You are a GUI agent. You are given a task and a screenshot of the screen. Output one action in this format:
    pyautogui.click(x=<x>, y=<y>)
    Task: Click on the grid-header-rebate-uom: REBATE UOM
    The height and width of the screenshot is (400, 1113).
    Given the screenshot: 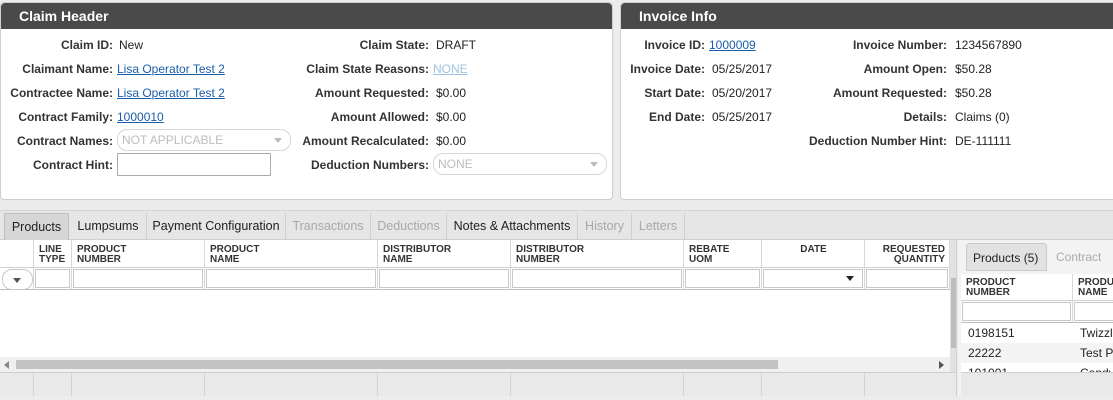 What is the action you would take?
    pyautogui.click(x=723, y=254)
    